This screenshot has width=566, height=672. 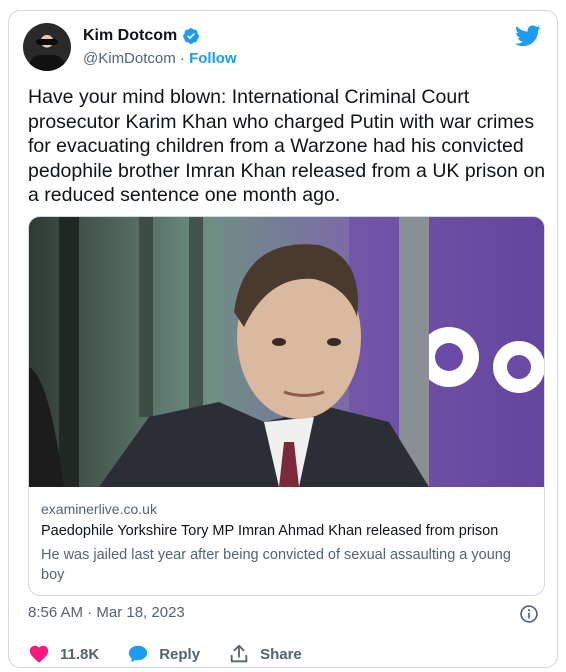 I want to click on share-label: Share, so click(x=281, y=654).